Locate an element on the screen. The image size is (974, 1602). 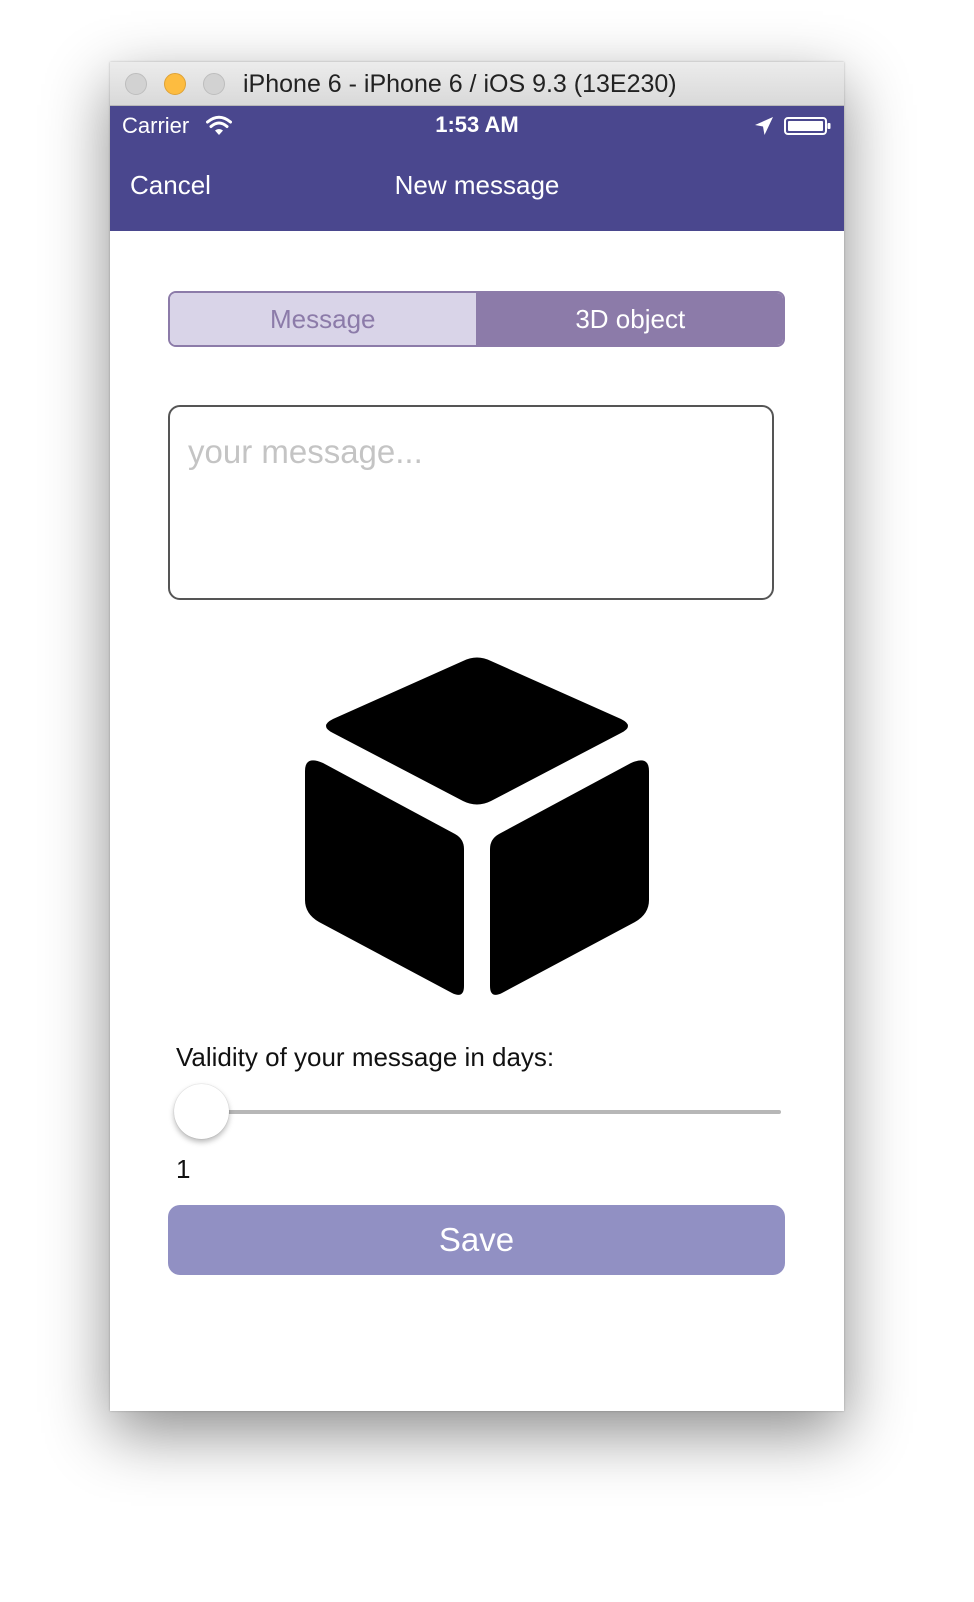
validity-slider-thumb is located at coordinates (201, 1111).